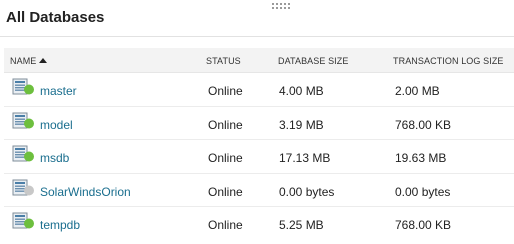  I want to click on widget-title: All Databases, so click(55, 17).